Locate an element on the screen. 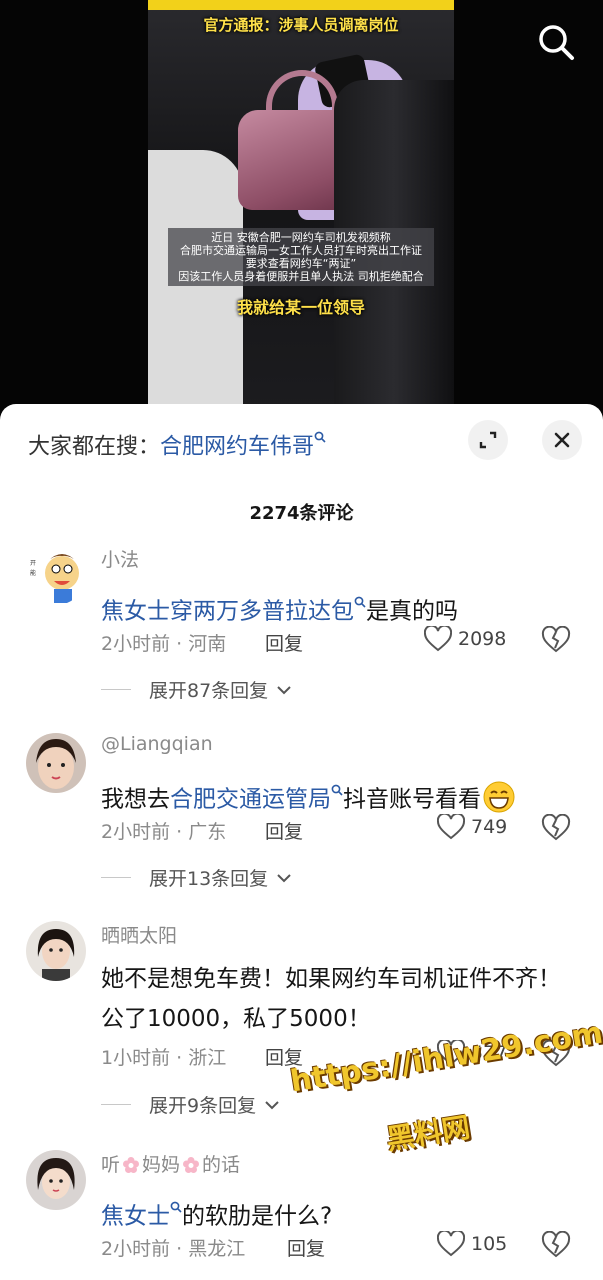 Image resolution: width=603 pixels, height=1280 pixels. like-button: 105 is located at coordinates (472, 1244).